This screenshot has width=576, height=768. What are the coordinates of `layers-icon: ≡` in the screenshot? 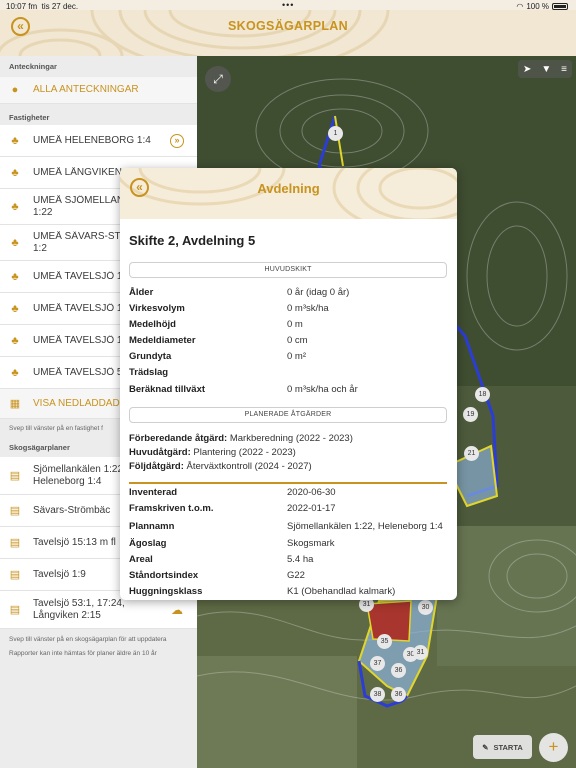 It's located at (564, 69).